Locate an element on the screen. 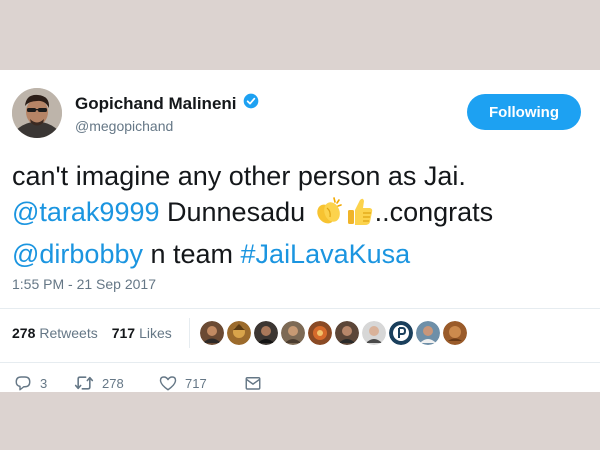  direct-message-button is located at coordinates (253, 383).